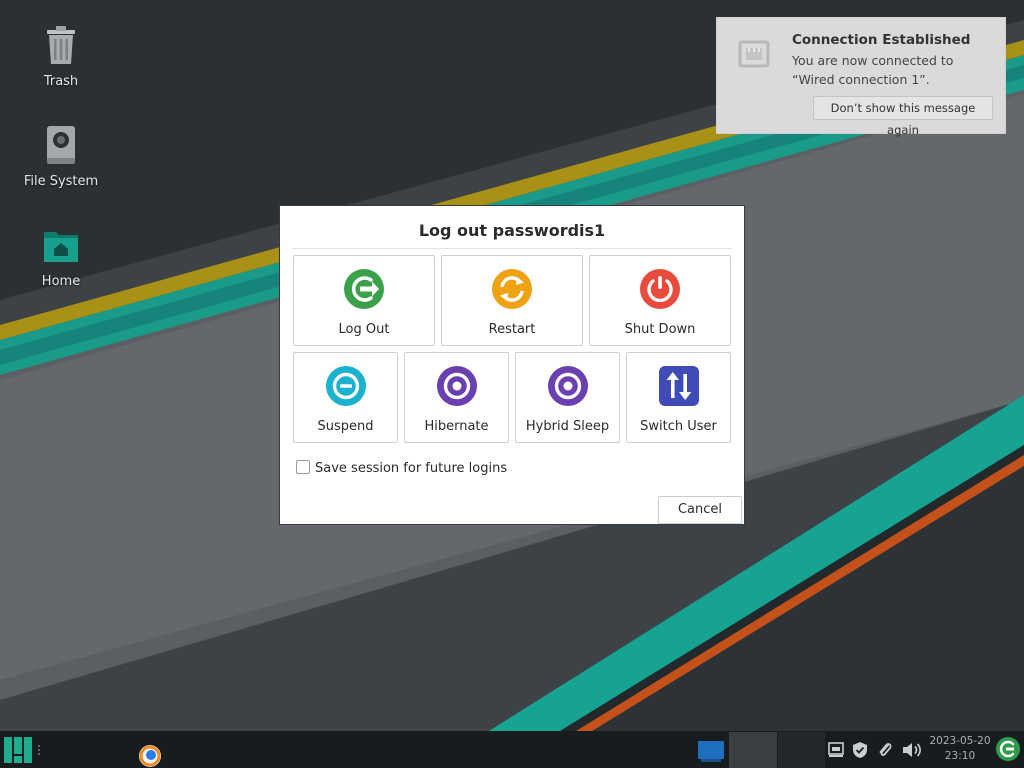 The width and height of the screenshot is (1024, 768). I want to click on hybrid-sleep-button: Hybrid Sleep, so click(567, 397).